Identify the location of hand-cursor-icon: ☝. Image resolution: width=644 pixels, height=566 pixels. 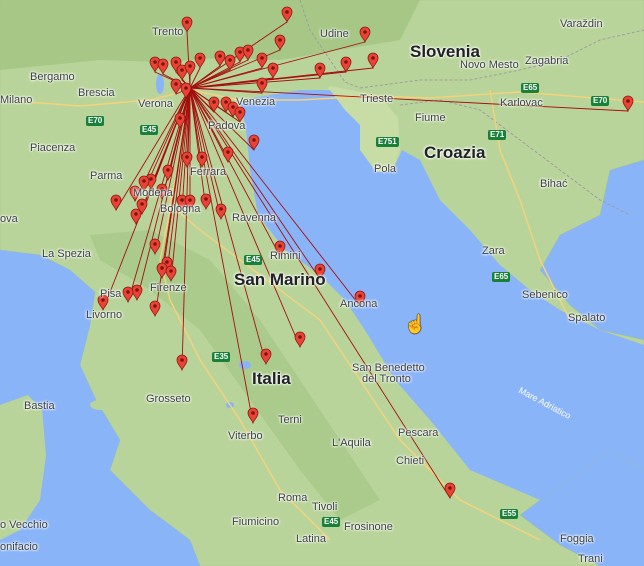
(415, 324).